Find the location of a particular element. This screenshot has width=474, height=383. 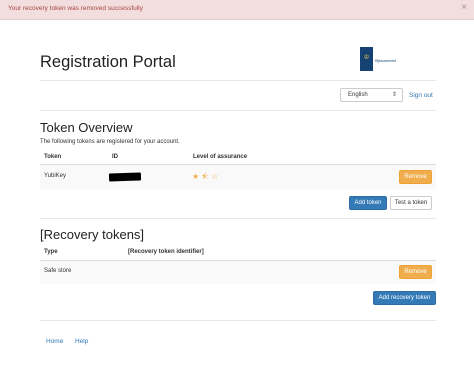

close-icon: × is located at coordinates (464, 8).